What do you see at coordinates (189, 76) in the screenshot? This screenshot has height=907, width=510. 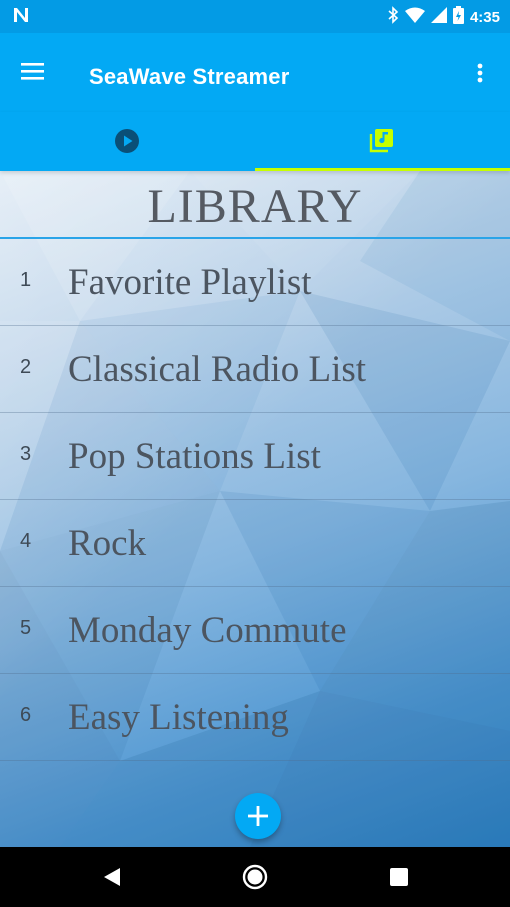 I see `app-title: SeaWave Streamer` at bounding box center [189, 76].